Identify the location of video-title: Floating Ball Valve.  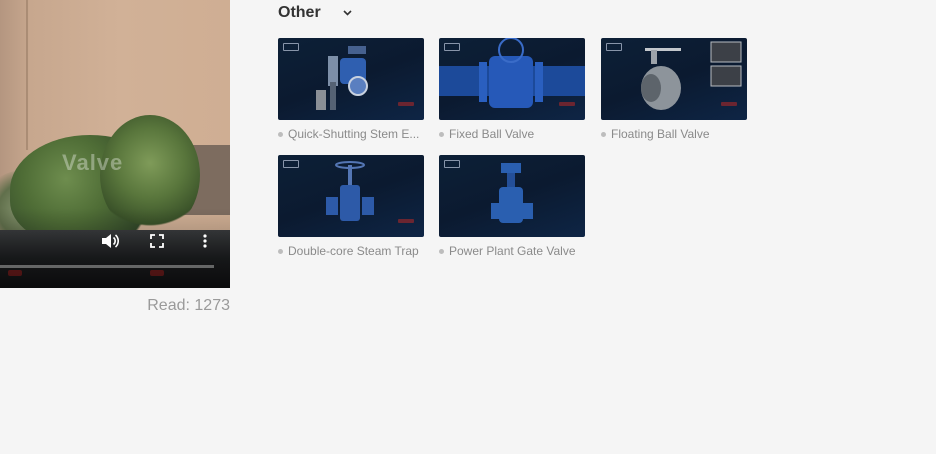
(660, 134).